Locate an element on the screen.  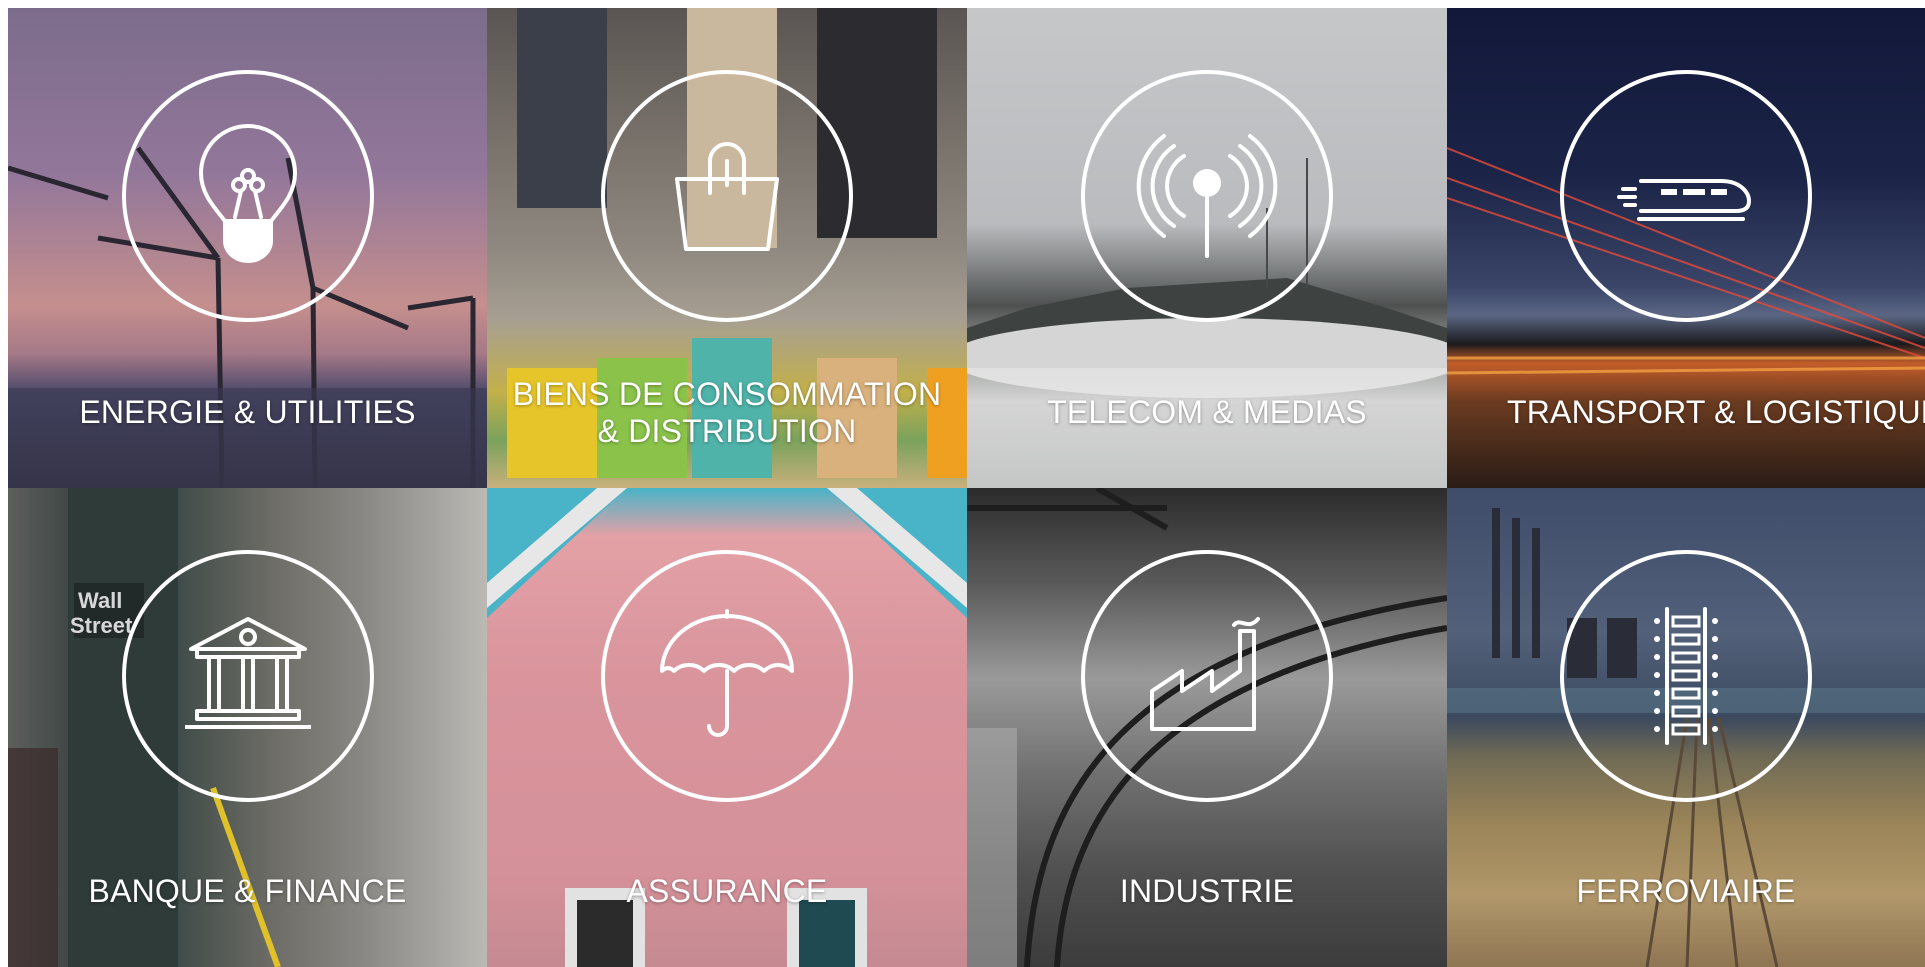
transport-icon-ring is located at coordinates (1686, 196).